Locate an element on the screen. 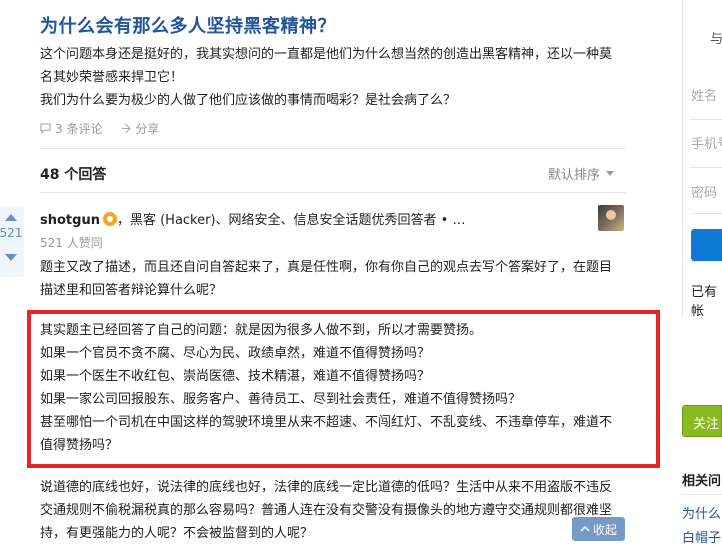 Image resolution: width=722 pixels, height=548 pixels. question-title: 为什么会有那么多人坚持黑客精神？ is located at coordinates (188, 25).